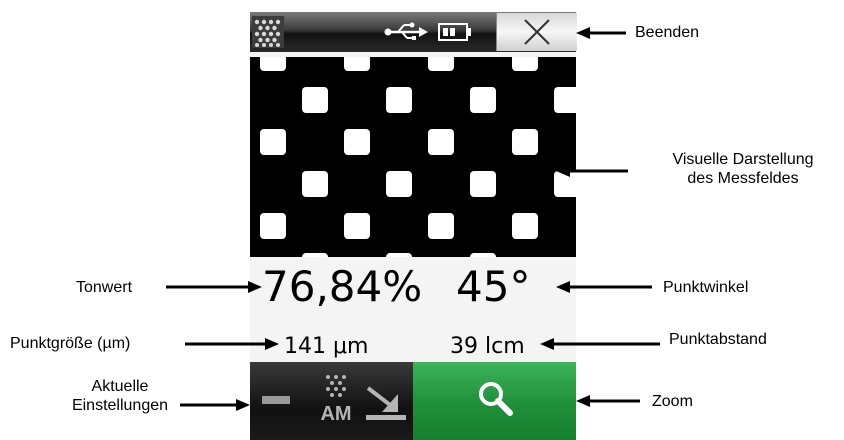 Image resolution: width=844 pixels, height=440 pixels. Describe the element at coordinates (743, 159) in the screenshot. I see `visuelle-line1: Visuelle Darstellung` at that location.